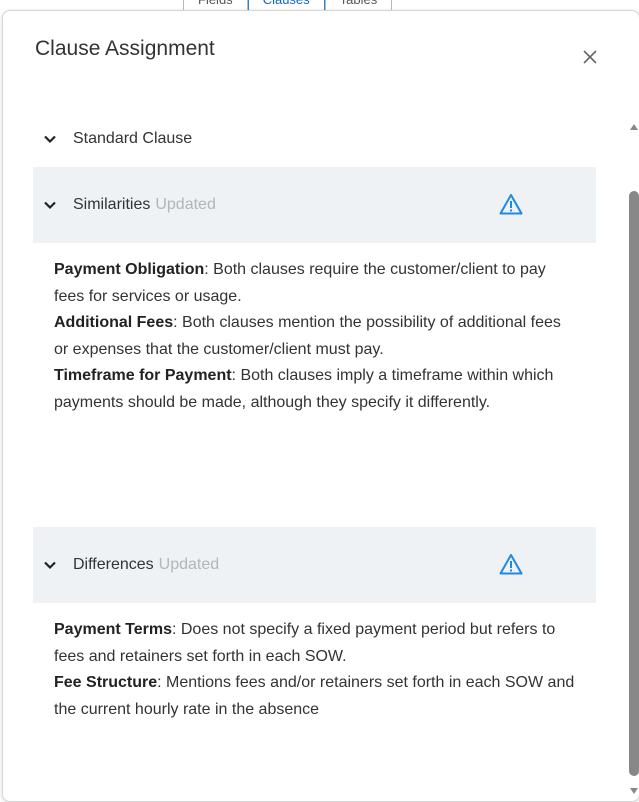  I want to click on panel-title: Clause Assignment, so click(125, 48).